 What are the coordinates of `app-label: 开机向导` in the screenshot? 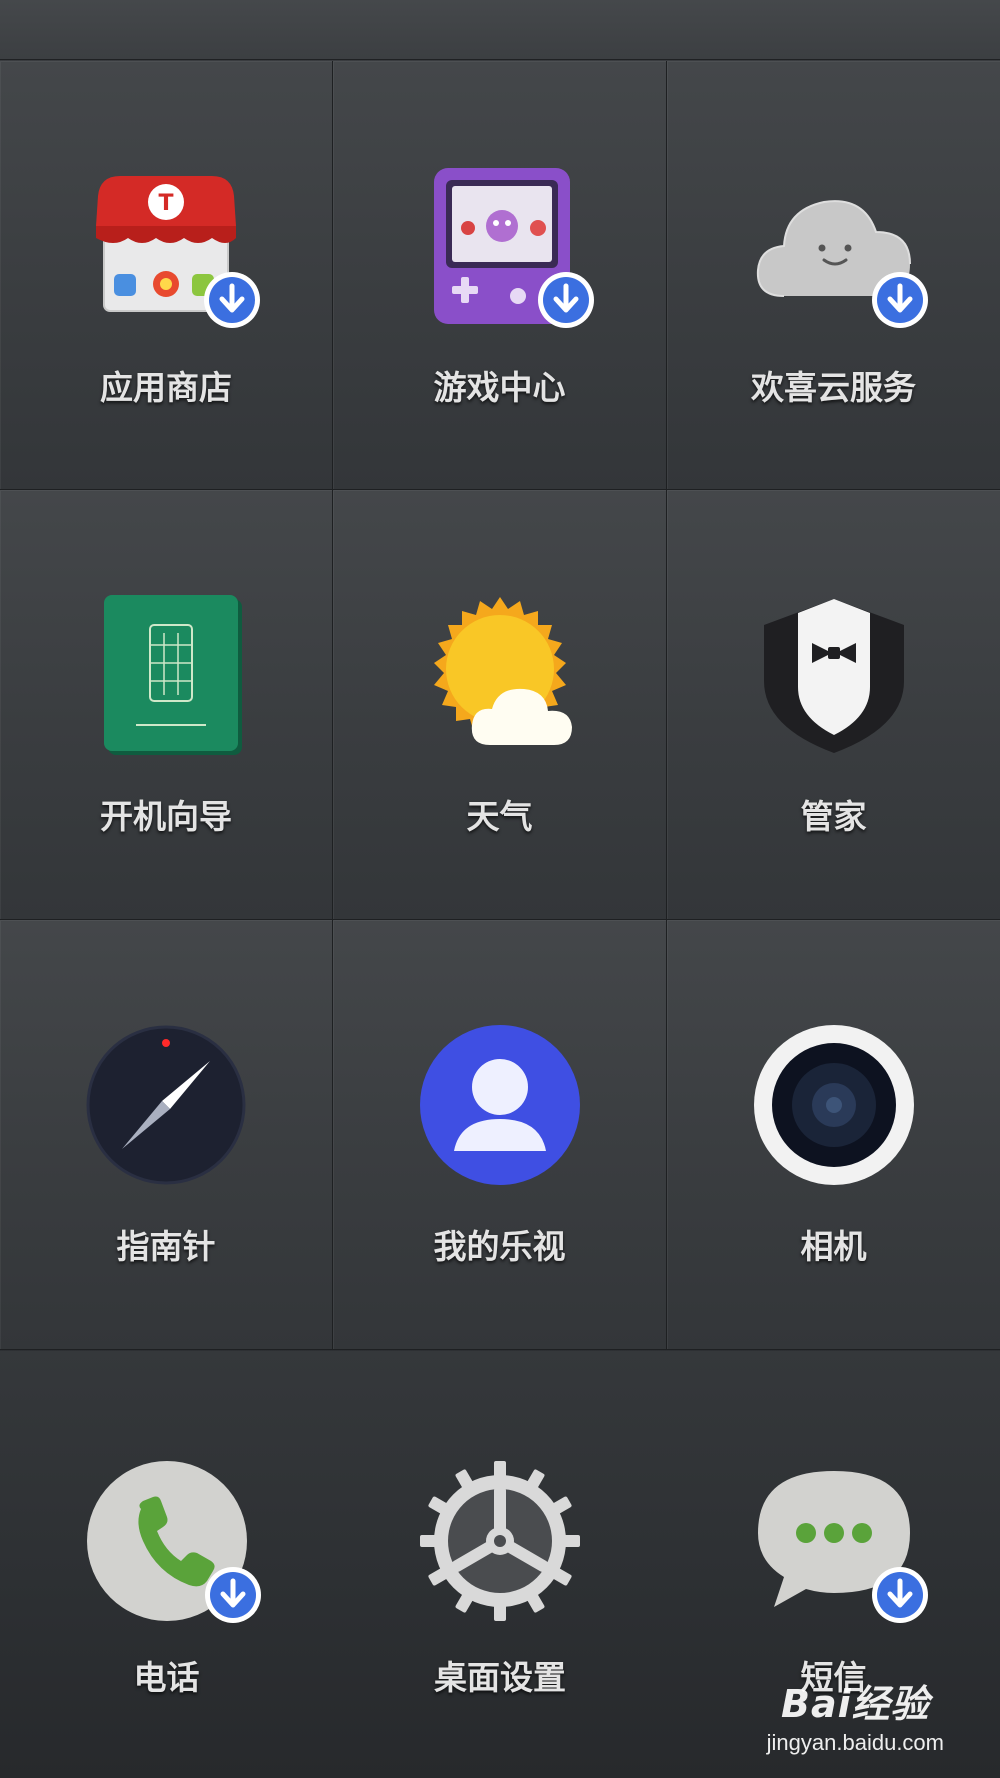 It's located at (166, 816).